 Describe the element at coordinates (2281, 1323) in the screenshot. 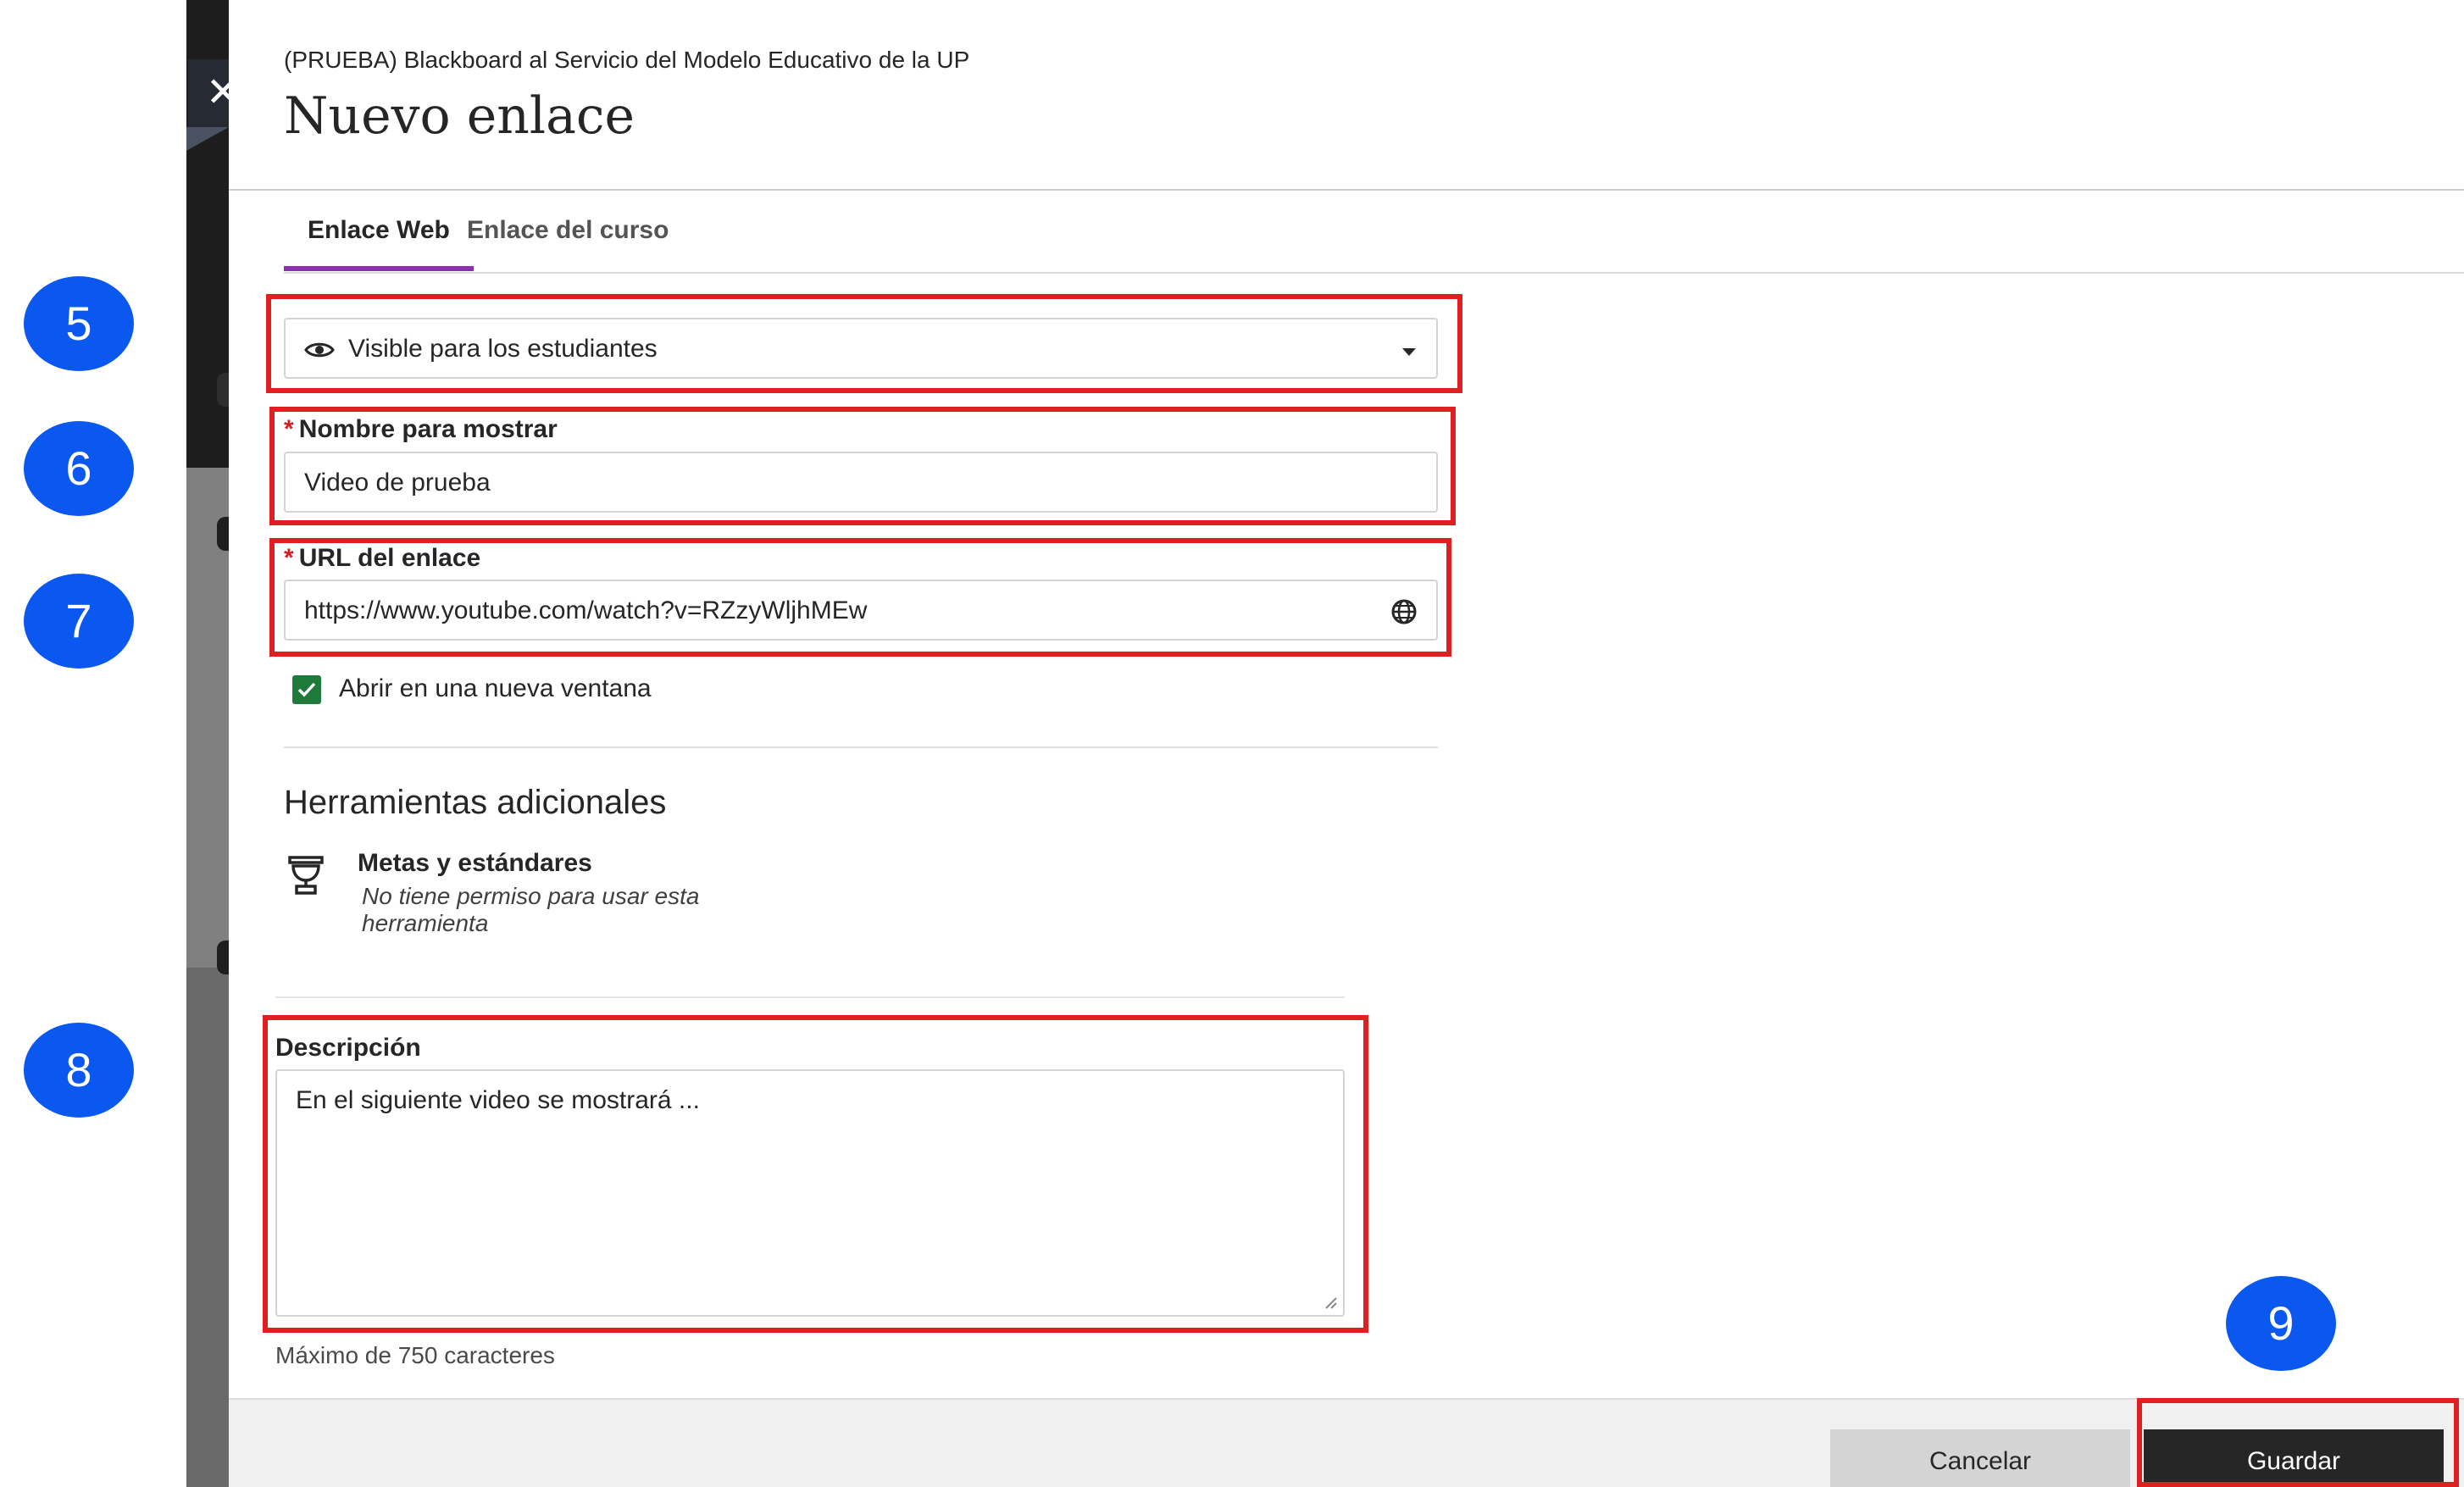

I see `callout-9: 9` at that location.